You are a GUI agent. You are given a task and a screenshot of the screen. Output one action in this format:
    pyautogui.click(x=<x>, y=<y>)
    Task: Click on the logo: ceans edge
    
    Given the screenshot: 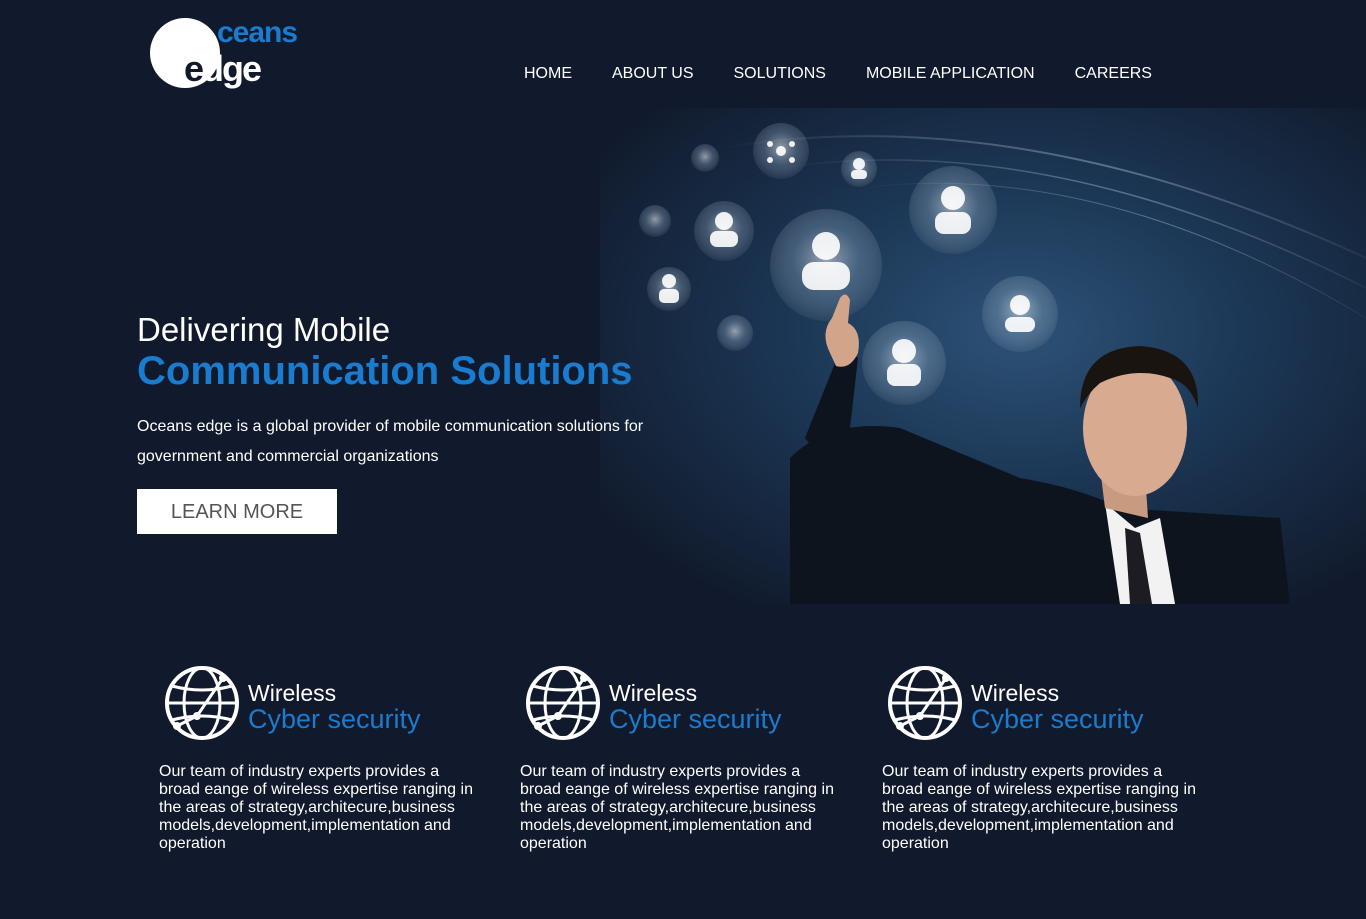 What is the action you would take?
    pyautogui.click(x=240, y=53)
    